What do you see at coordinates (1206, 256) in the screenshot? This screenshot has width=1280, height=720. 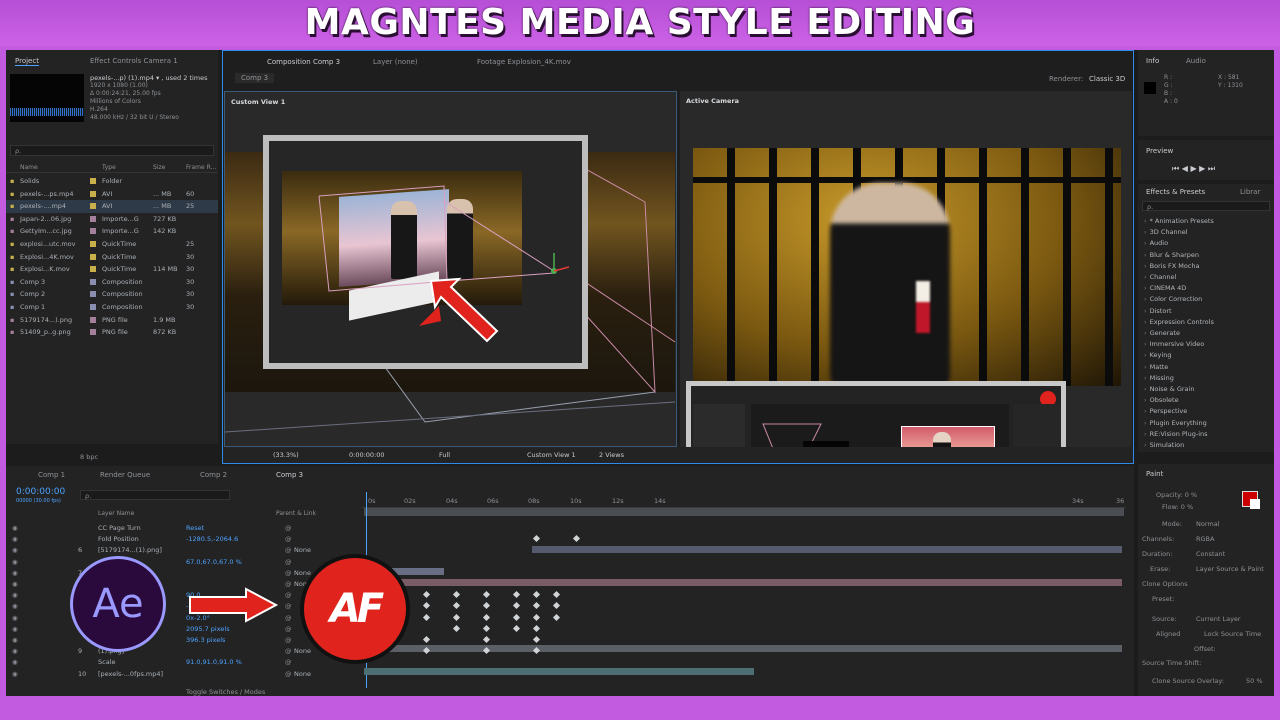 I see `effects-category: › Blur & Sharpen` at bounding box center [1206, 256].